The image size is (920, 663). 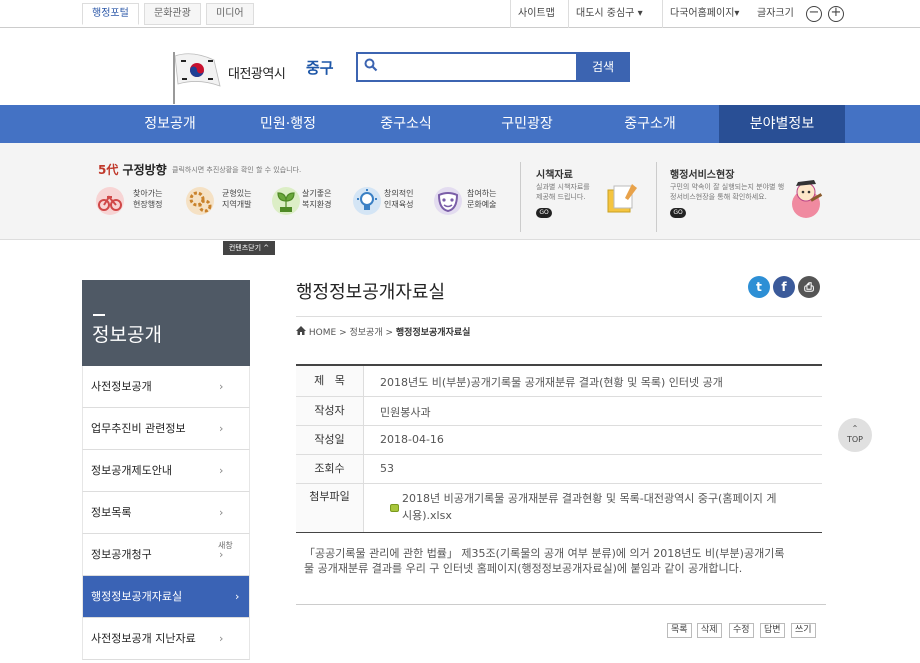 I want to click on sidebar-item-past-data: 사전정보공개 지난자료 ›, so click(x=166, y=639).